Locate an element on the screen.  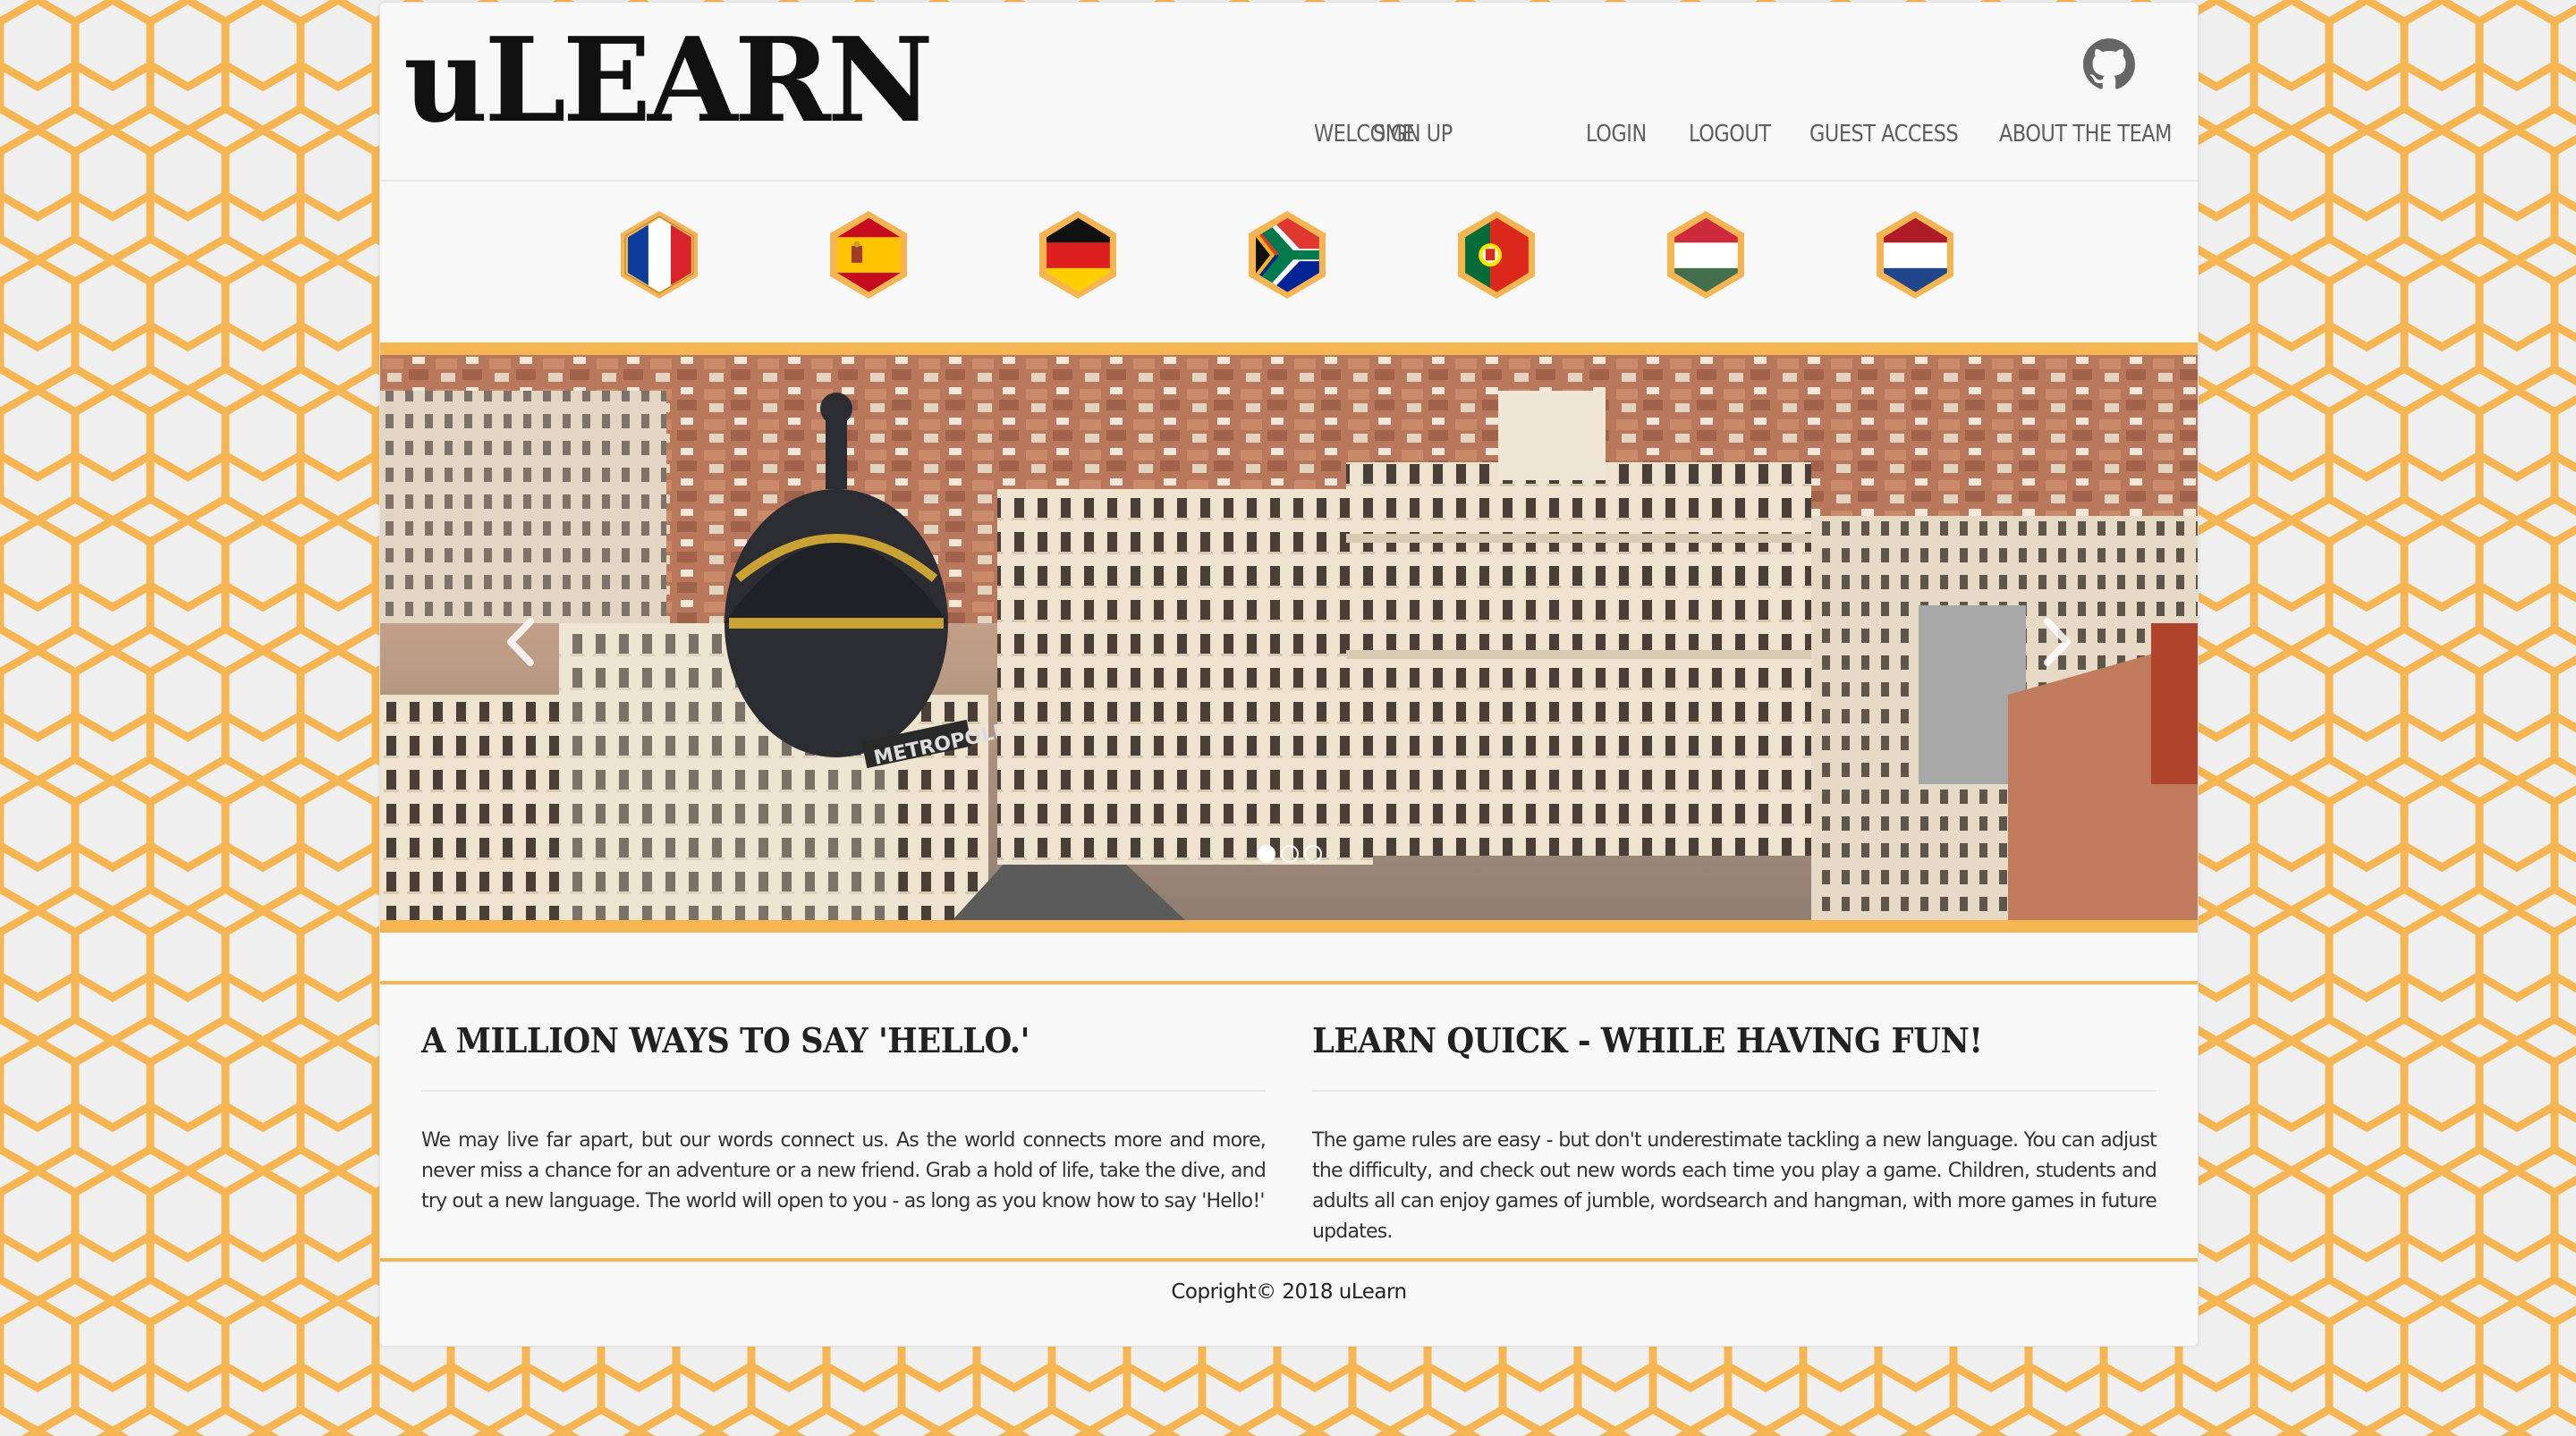
copyright-text: Copright© 2018 uLearn is located at coordinates (1289, 1292).